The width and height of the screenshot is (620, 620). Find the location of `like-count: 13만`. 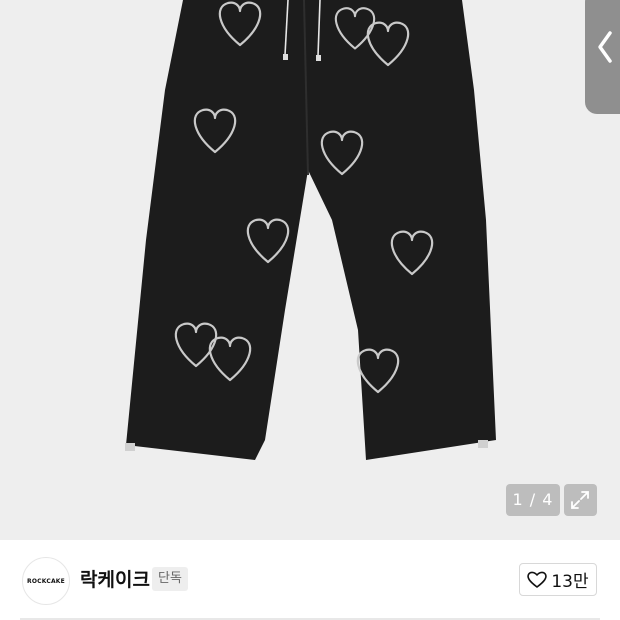

like-count: 13만 is located at coordinates (570, 582).